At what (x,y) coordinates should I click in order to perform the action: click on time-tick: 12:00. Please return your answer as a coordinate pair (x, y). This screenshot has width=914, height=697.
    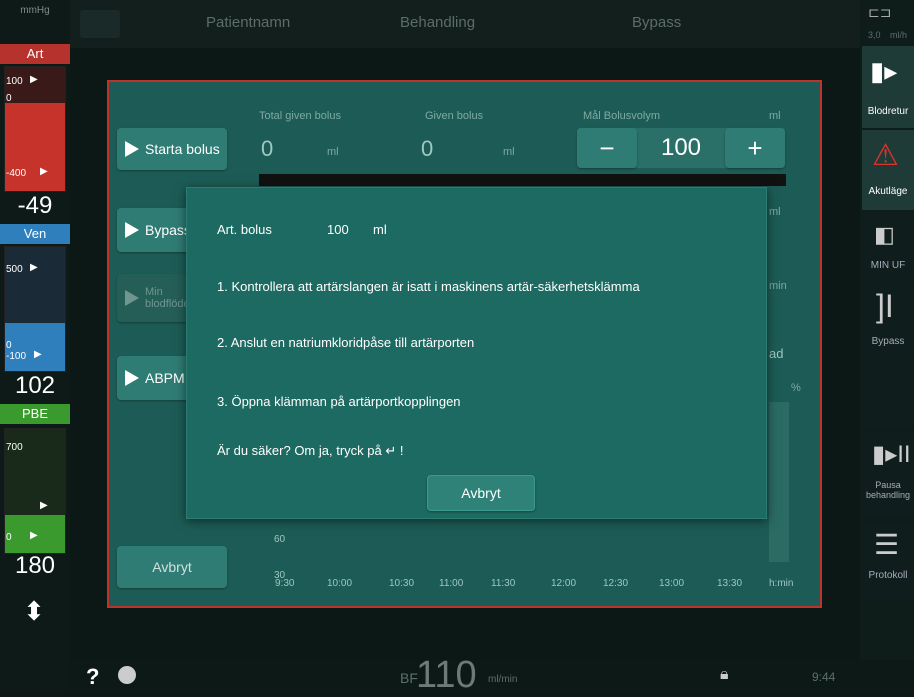
    Looking at the image, I should click on (564, 583).